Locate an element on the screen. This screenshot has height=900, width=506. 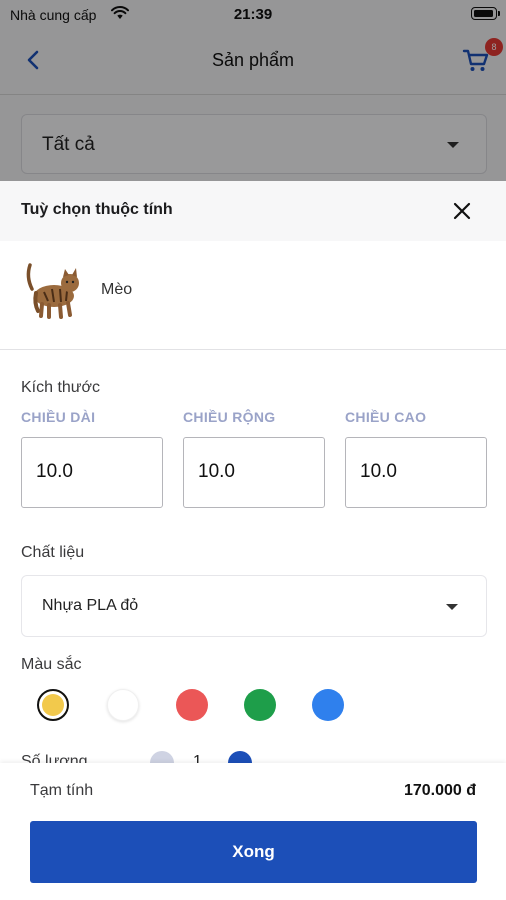
color-section-label: Màu sắc is located at coordinates (51, 664).